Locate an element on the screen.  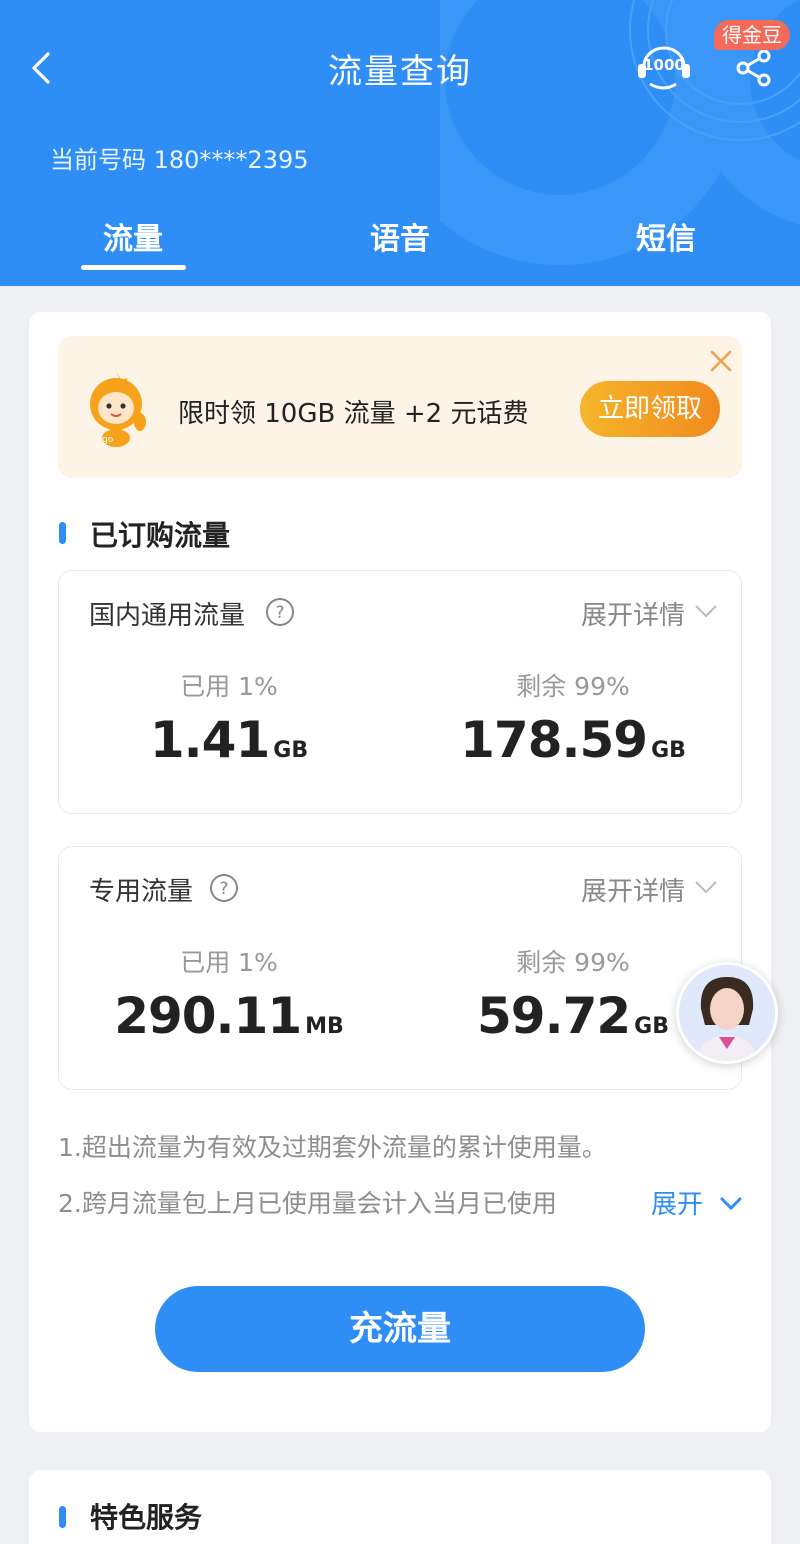
avatar-image is located at coordinates (727, 1013).